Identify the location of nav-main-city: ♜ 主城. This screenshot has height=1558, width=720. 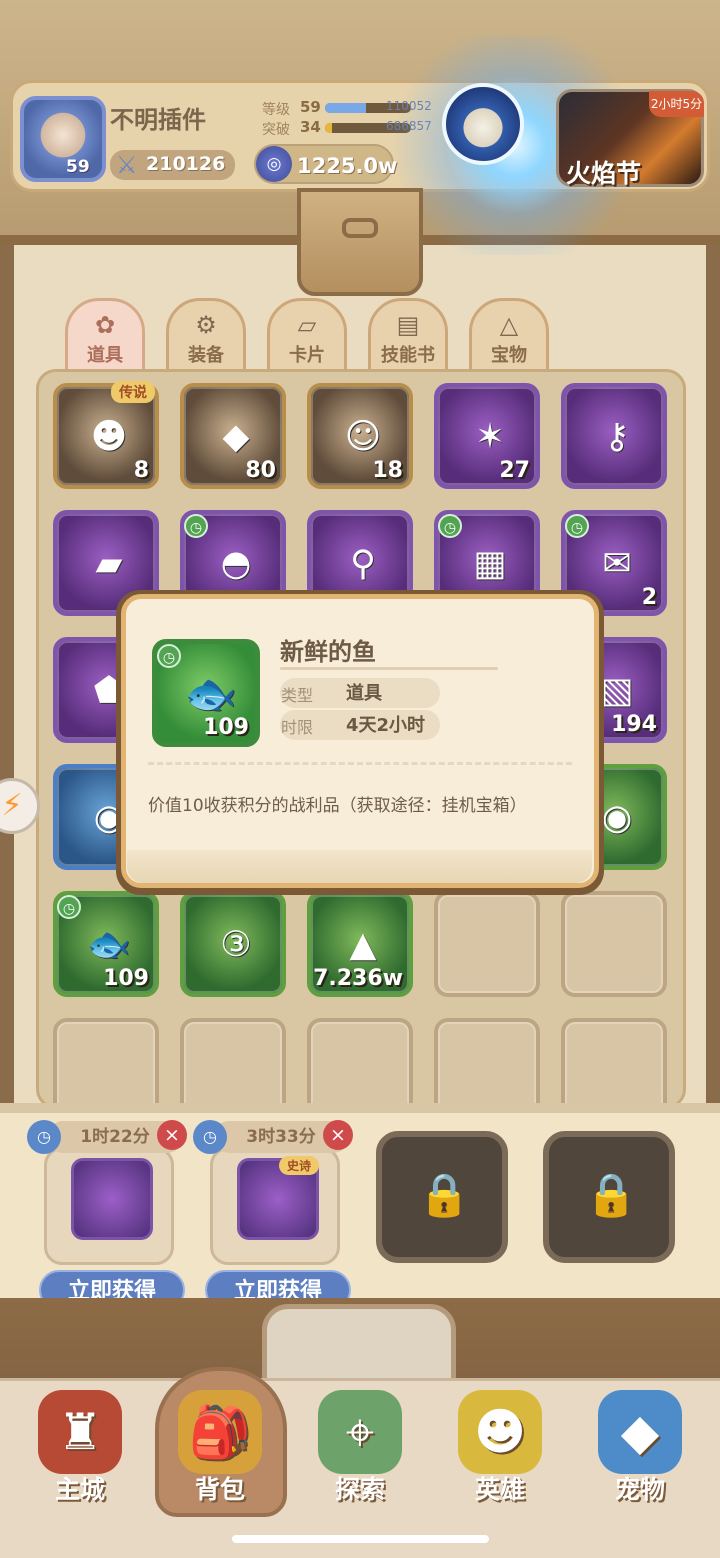
(80, 1450).